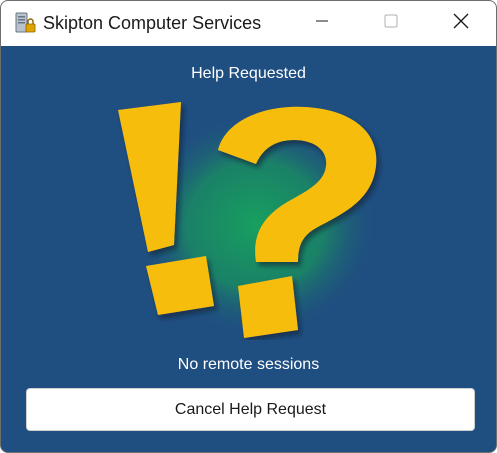 Image resolution: width=497 pixels, height=453 pixels. I want to click on cancel-help-request-button: Cancel Help Request, so click(250, 409).